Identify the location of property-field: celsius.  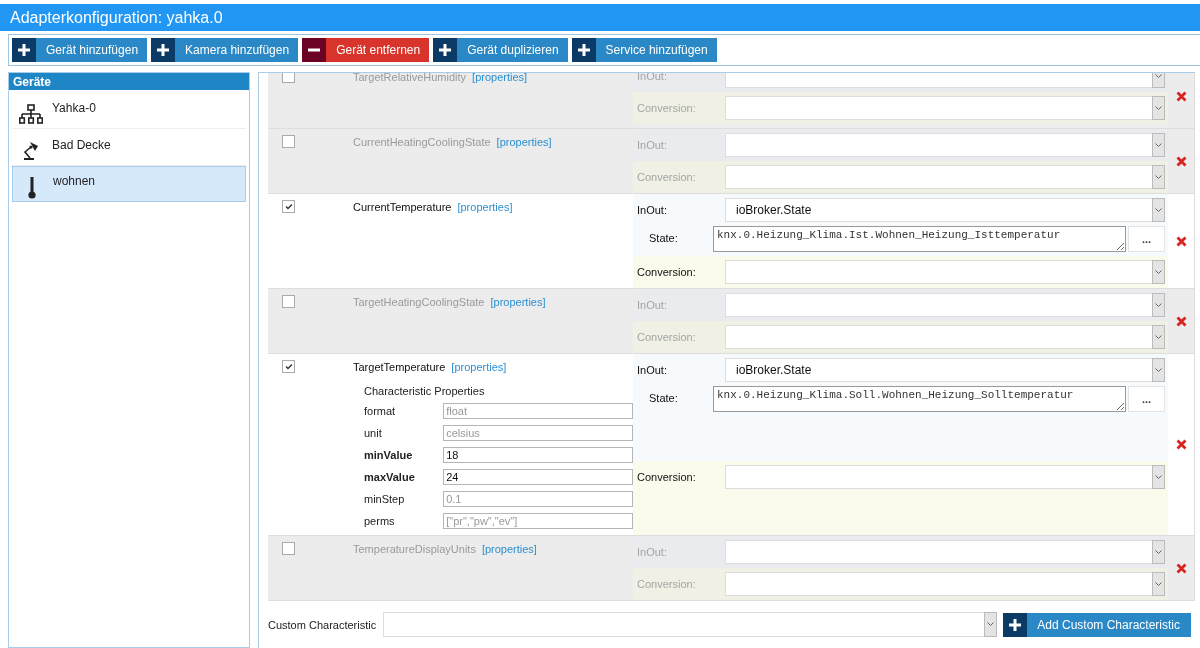
(538, 433).